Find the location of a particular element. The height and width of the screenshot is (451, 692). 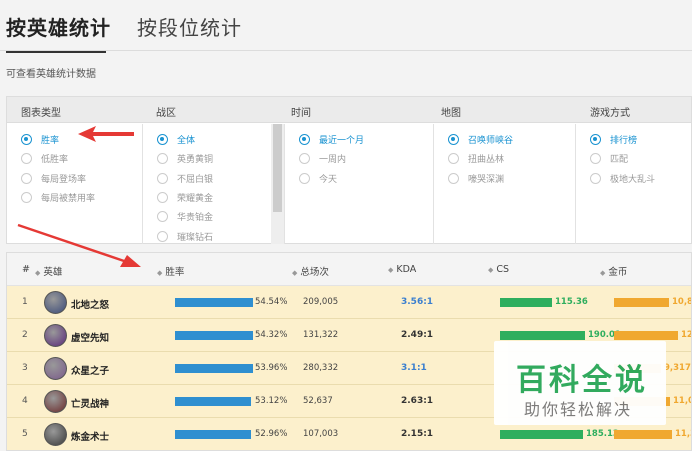

header-winrate: ◆ 胜率 is located at coordinates (170, 271).